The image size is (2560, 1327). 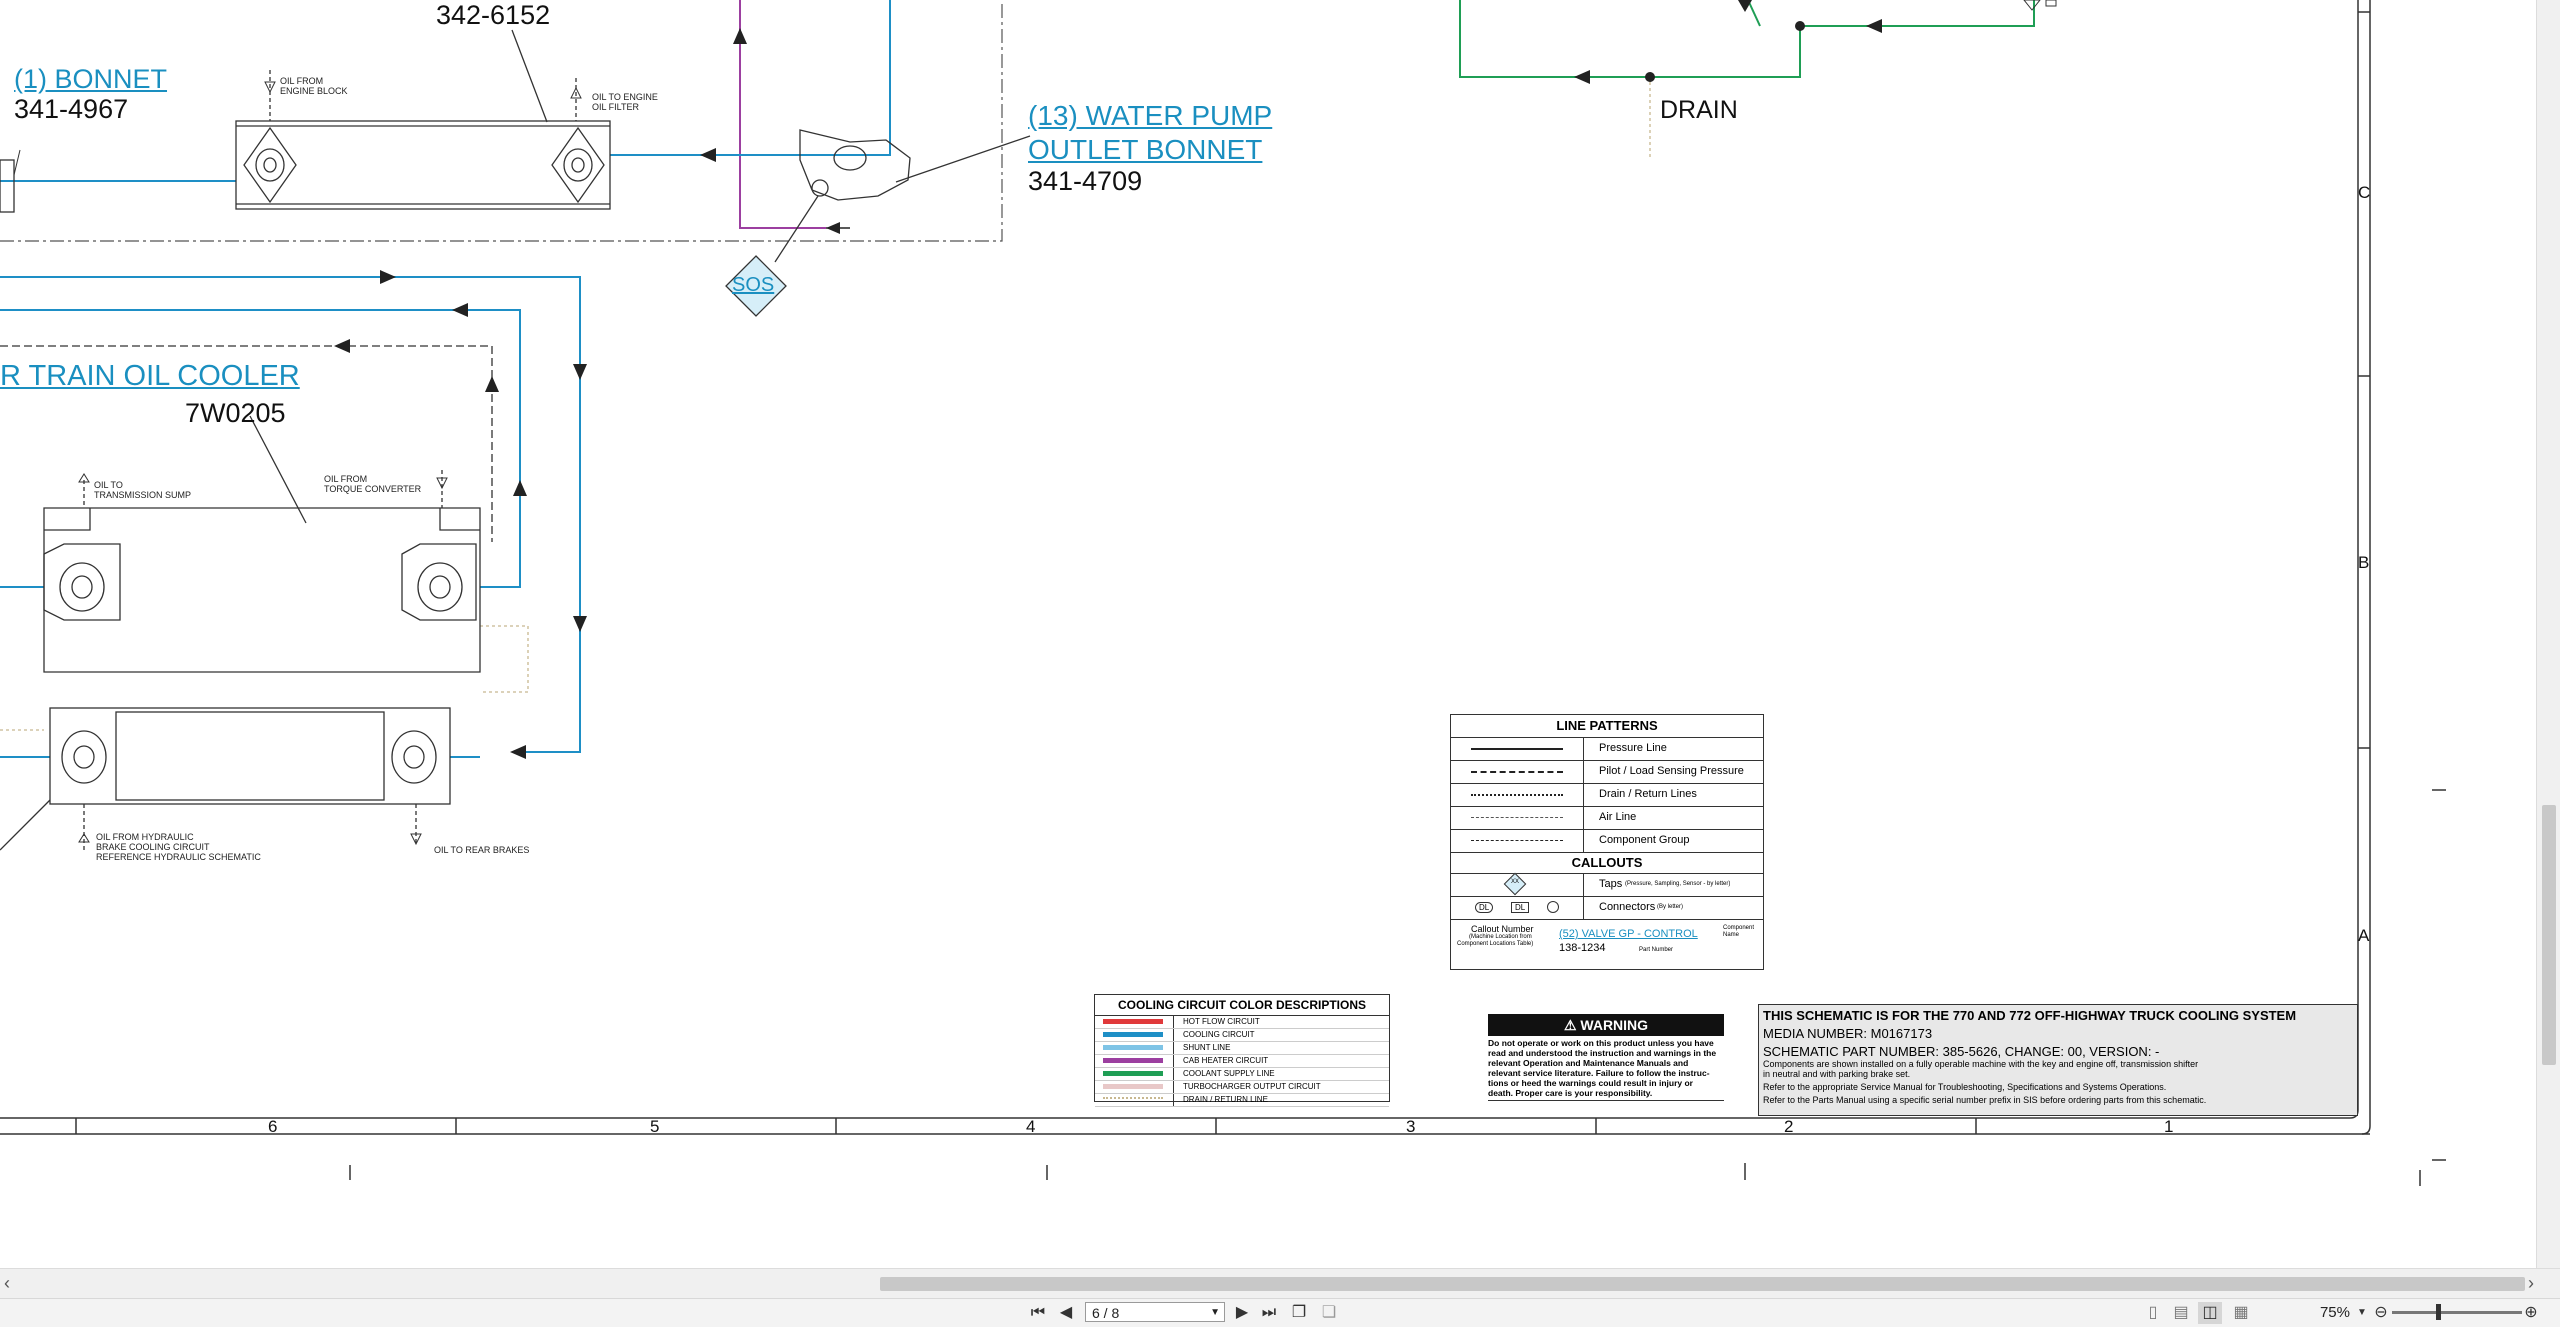 What do you see at coordinates (1739, 928) in the screenshot?
I see `component-name-line1: Component` at bounding box center [1739, 928].